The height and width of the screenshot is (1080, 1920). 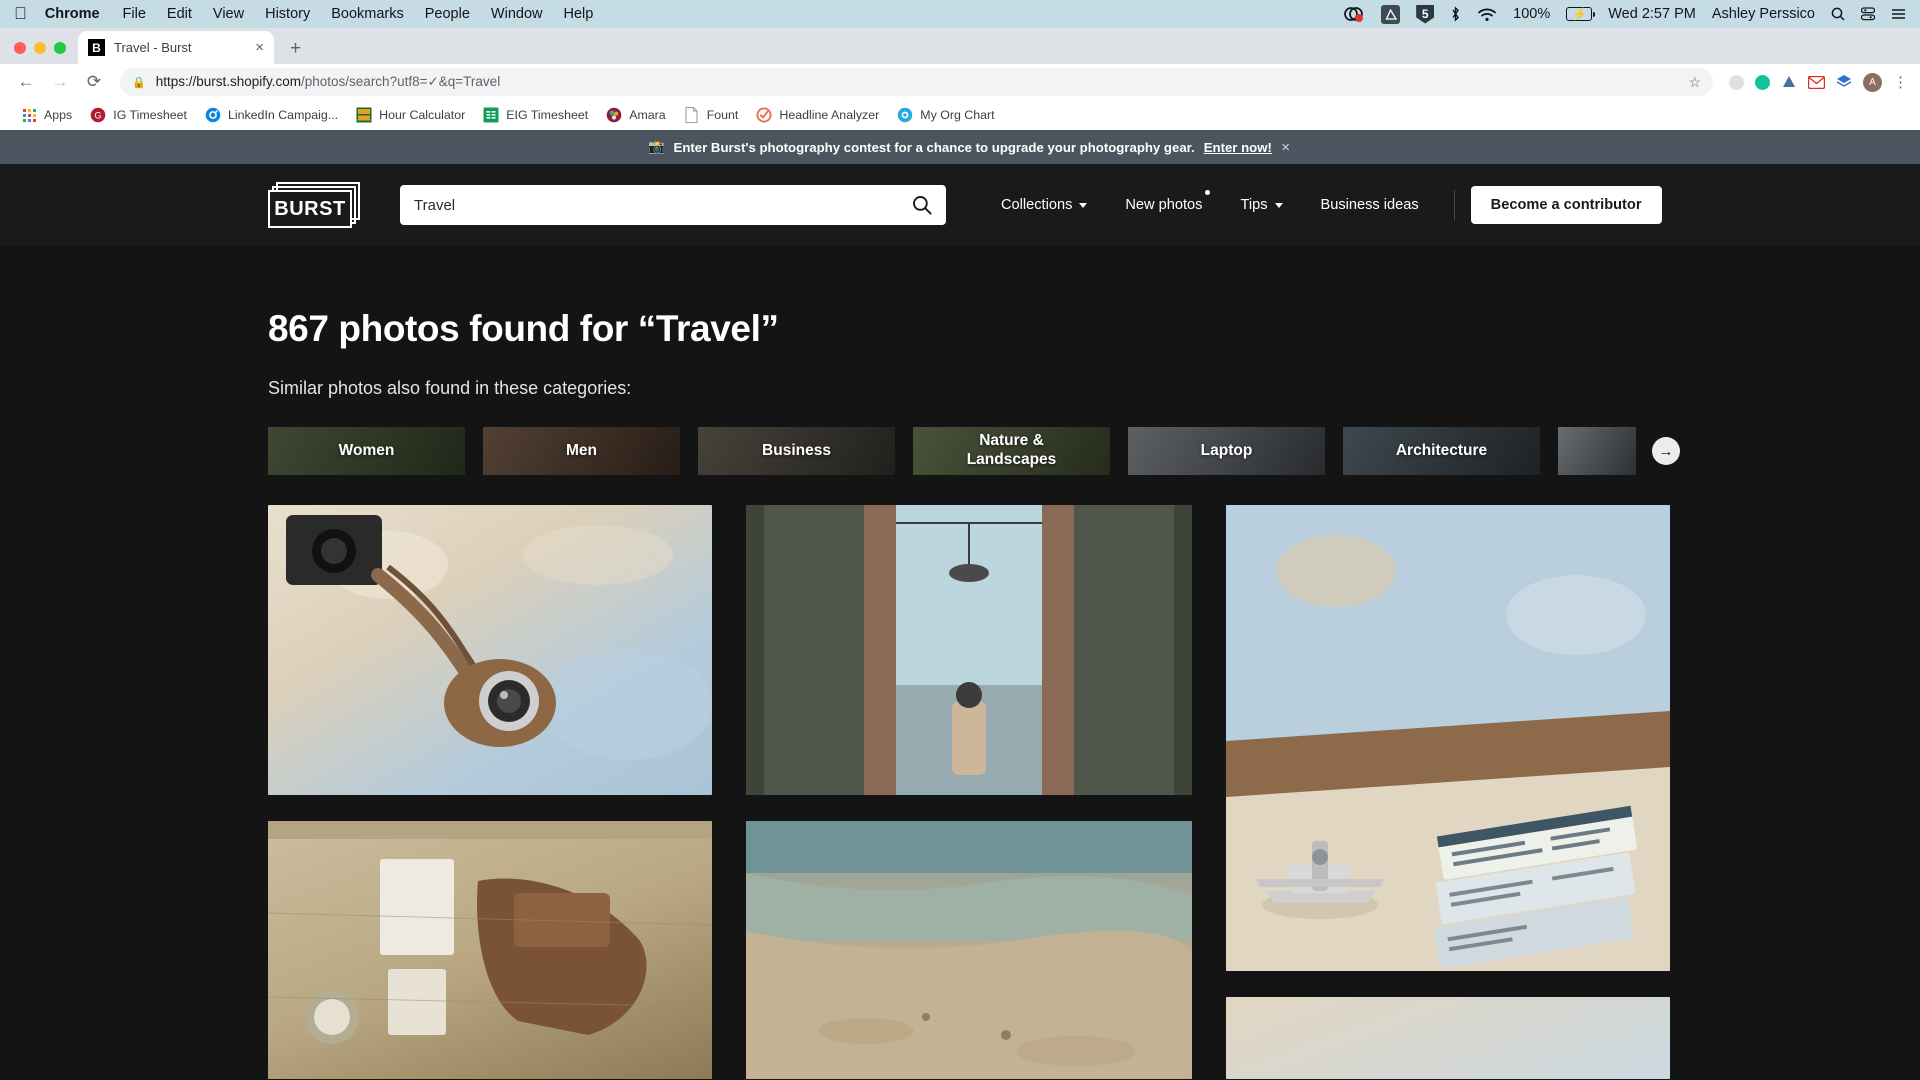 What do you see at coordinates (1163, 201) in the screenshot?
I see `nav-item-new-photos: New photos` at bounding box center [1163, 201].